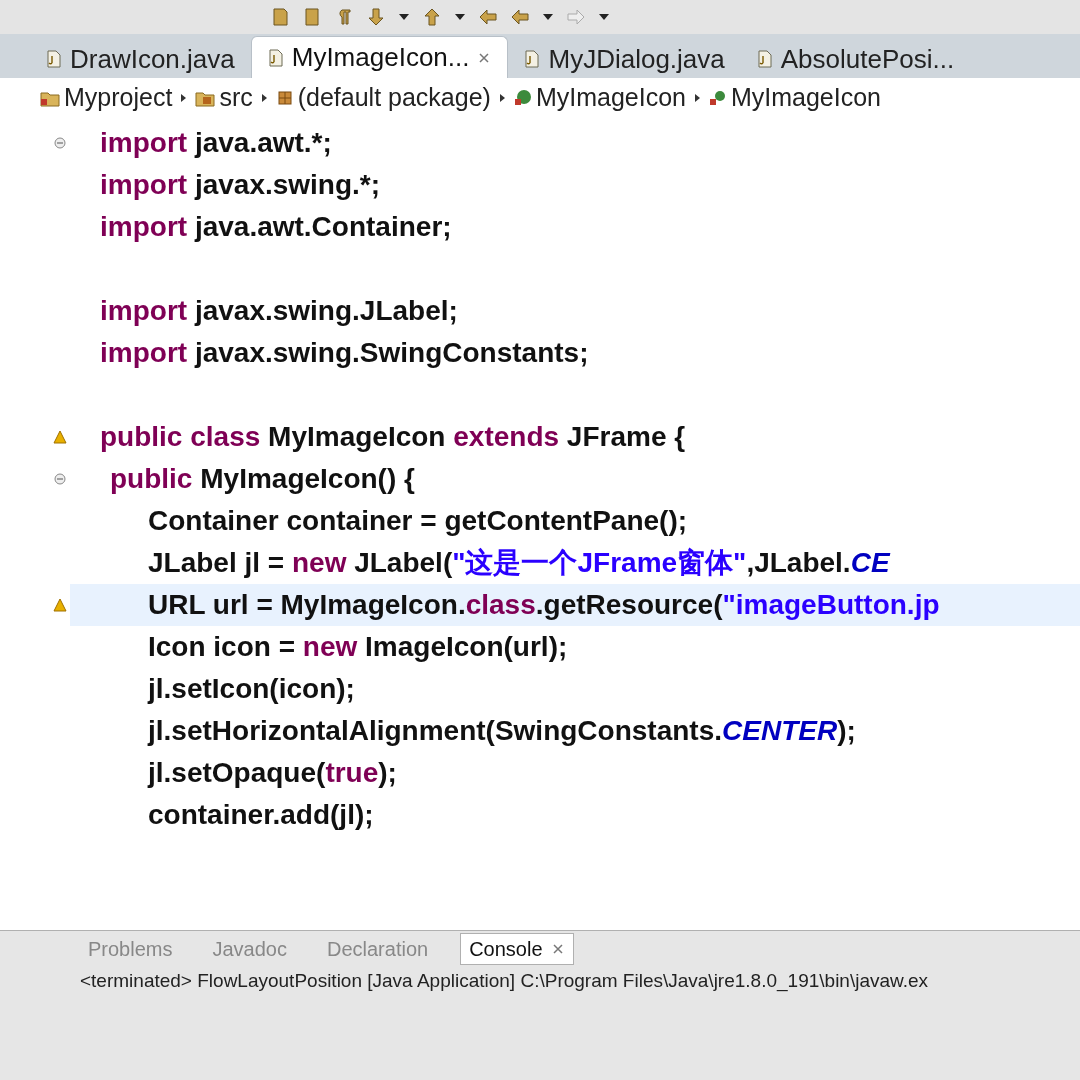 The width and height of the screenshot is (1080, 1080). Describe the element at coordinates (106, 98) in the screenshot. I see `breadcrumb-item: Myproject` at that location.